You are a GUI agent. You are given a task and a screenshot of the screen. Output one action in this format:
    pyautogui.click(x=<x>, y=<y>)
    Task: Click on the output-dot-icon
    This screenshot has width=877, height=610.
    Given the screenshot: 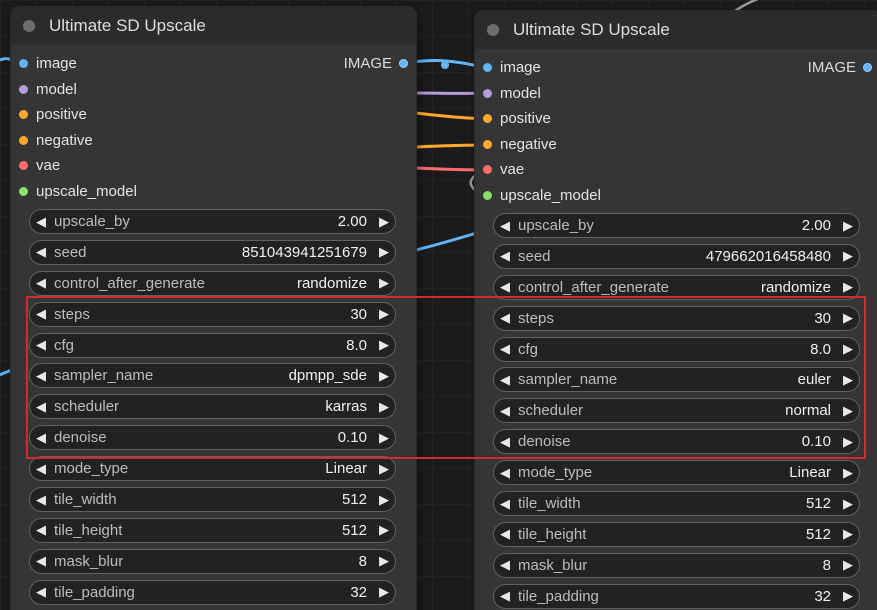 What is the action you would take?
    pyautogui.click(x=867, y=68)
    